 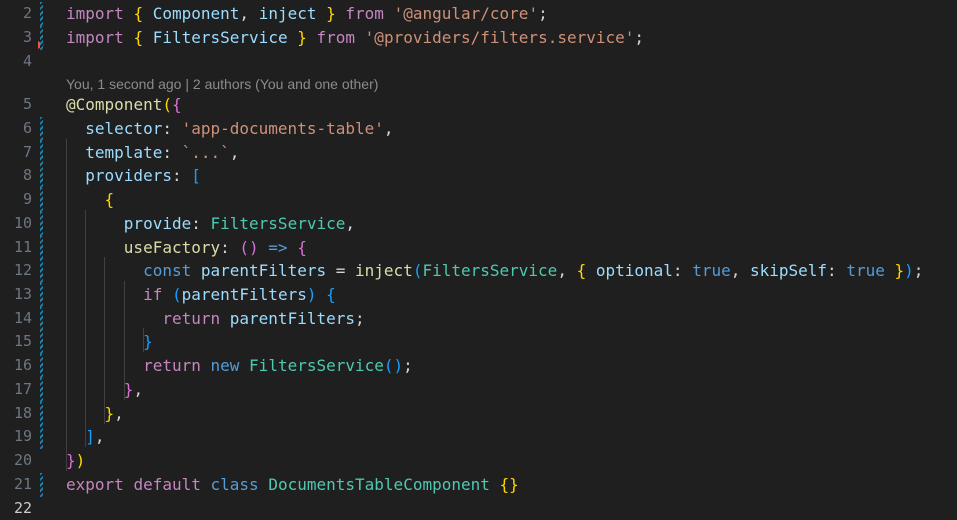 What do you see at coordinates (16, 390) in the screenshot?
I see `line-number: 17` at bounding box center [16, 390].